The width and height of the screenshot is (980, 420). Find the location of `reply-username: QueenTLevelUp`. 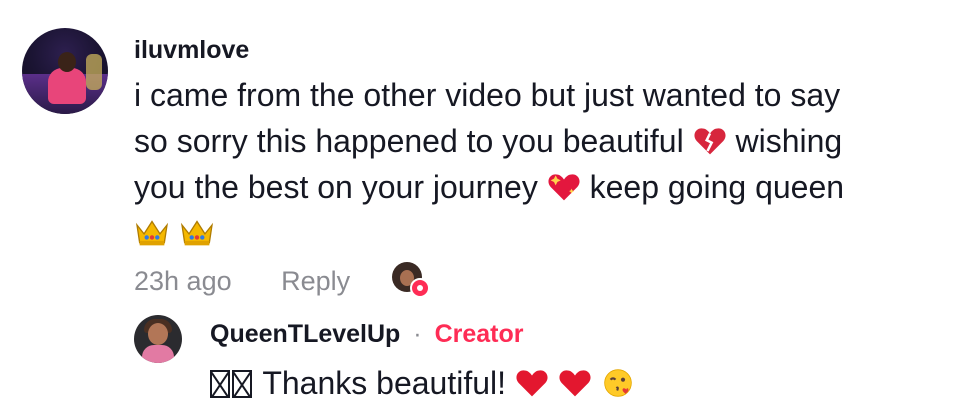

reply-username: QueenTLevelUp is located at coordinates (305, 334).